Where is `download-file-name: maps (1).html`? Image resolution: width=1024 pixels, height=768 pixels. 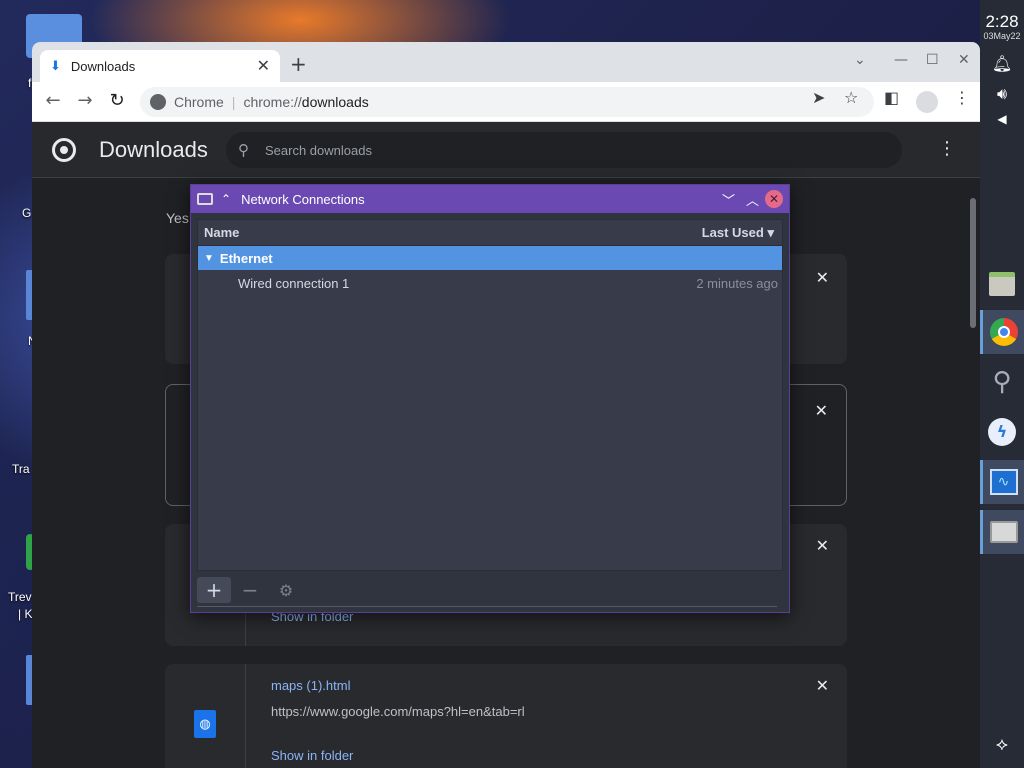
download-file-name: maps (1).html is located at coordinates (310, 685).